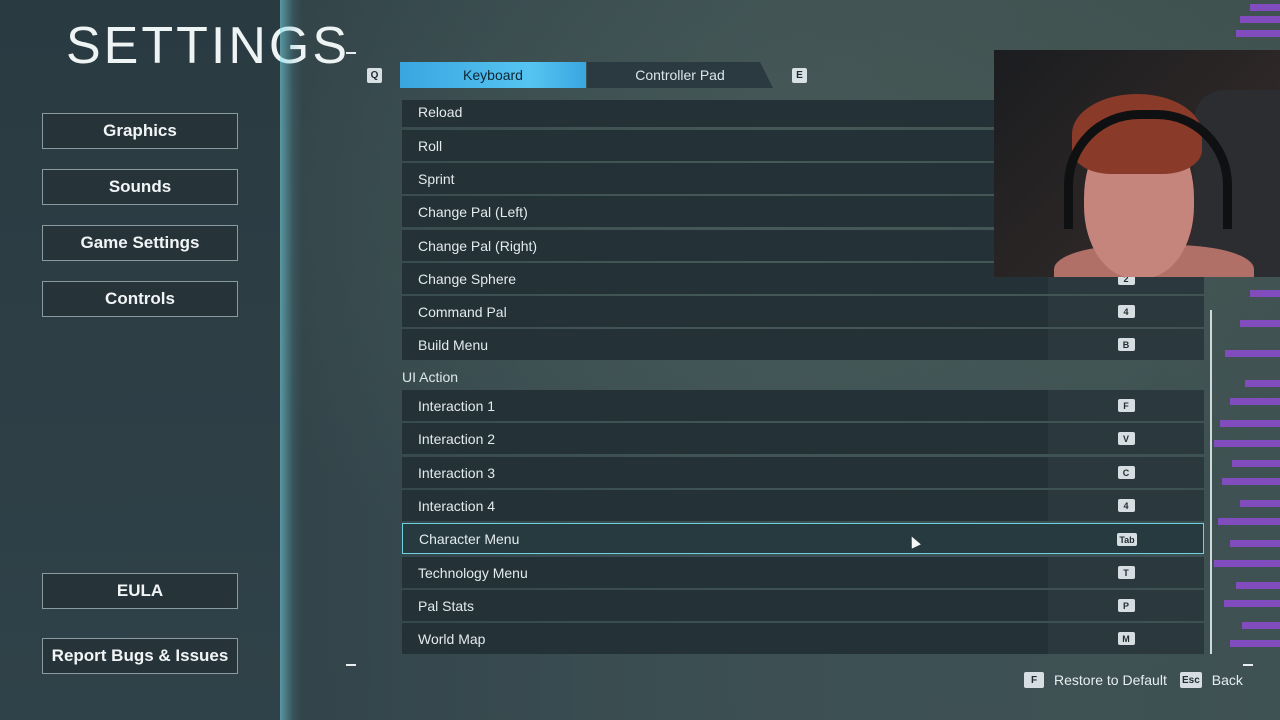 The height and width of the screenshot is (720, 1280). Describe the element at coordinates (452, 638) in the screenshot. I see `binding-label: World Map` at that location.